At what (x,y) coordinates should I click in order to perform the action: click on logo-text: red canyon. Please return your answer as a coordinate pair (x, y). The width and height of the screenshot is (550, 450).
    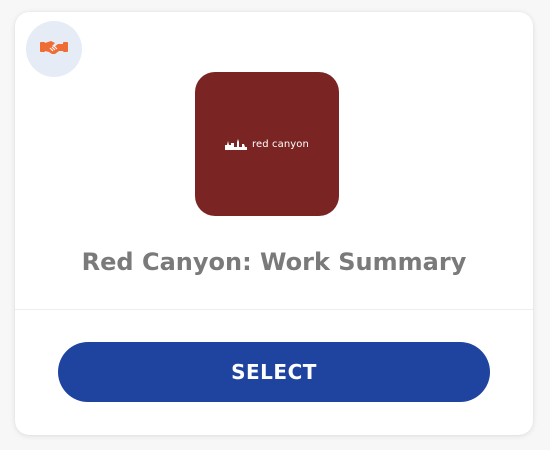
    Looking at the image, I should click on (280, 144).